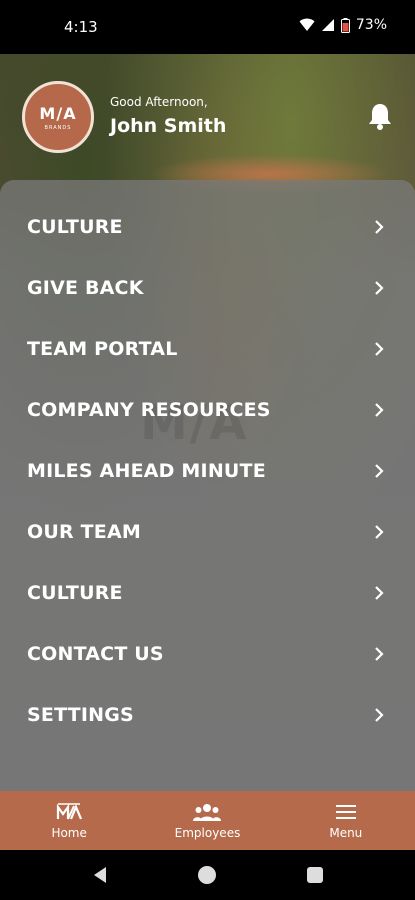  I want to click on logo-text: M/A, so click(58, 113).